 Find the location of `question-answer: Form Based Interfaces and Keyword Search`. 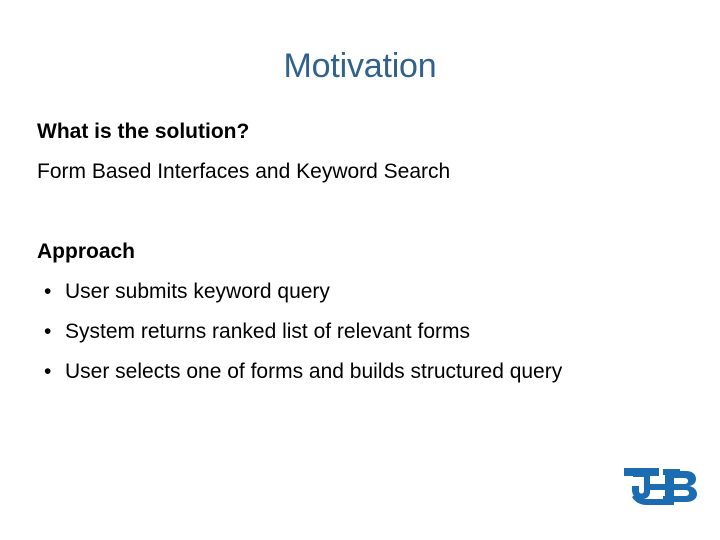

question-answer: Form Based Interfaces and Keyword Search is located at coordinates (244, 171).